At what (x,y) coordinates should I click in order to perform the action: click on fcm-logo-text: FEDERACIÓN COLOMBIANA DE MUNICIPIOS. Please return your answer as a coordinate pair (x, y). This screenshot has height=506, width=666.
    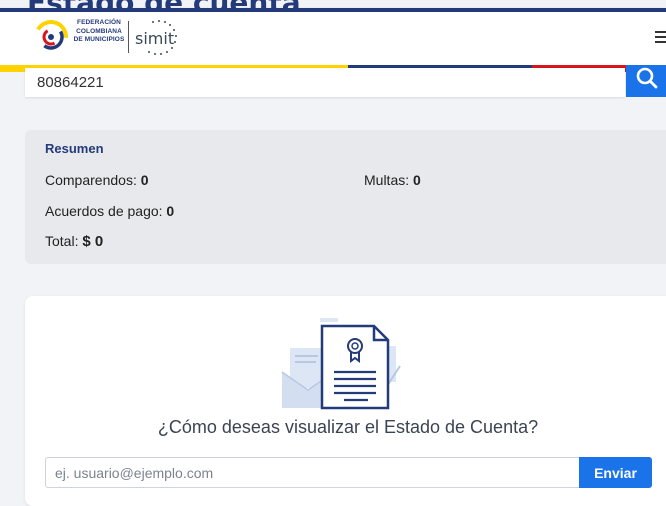
    Looking at the image, I should click on (99, 32).